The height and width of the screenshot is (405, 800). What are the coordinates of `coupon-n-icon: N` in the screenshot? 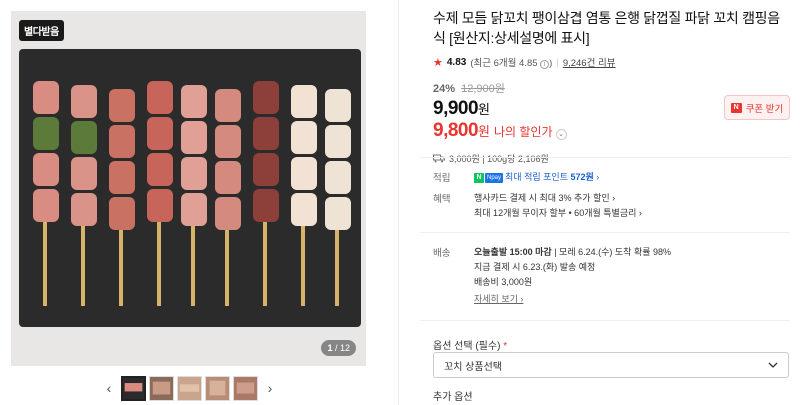 It's located at (736, 107).